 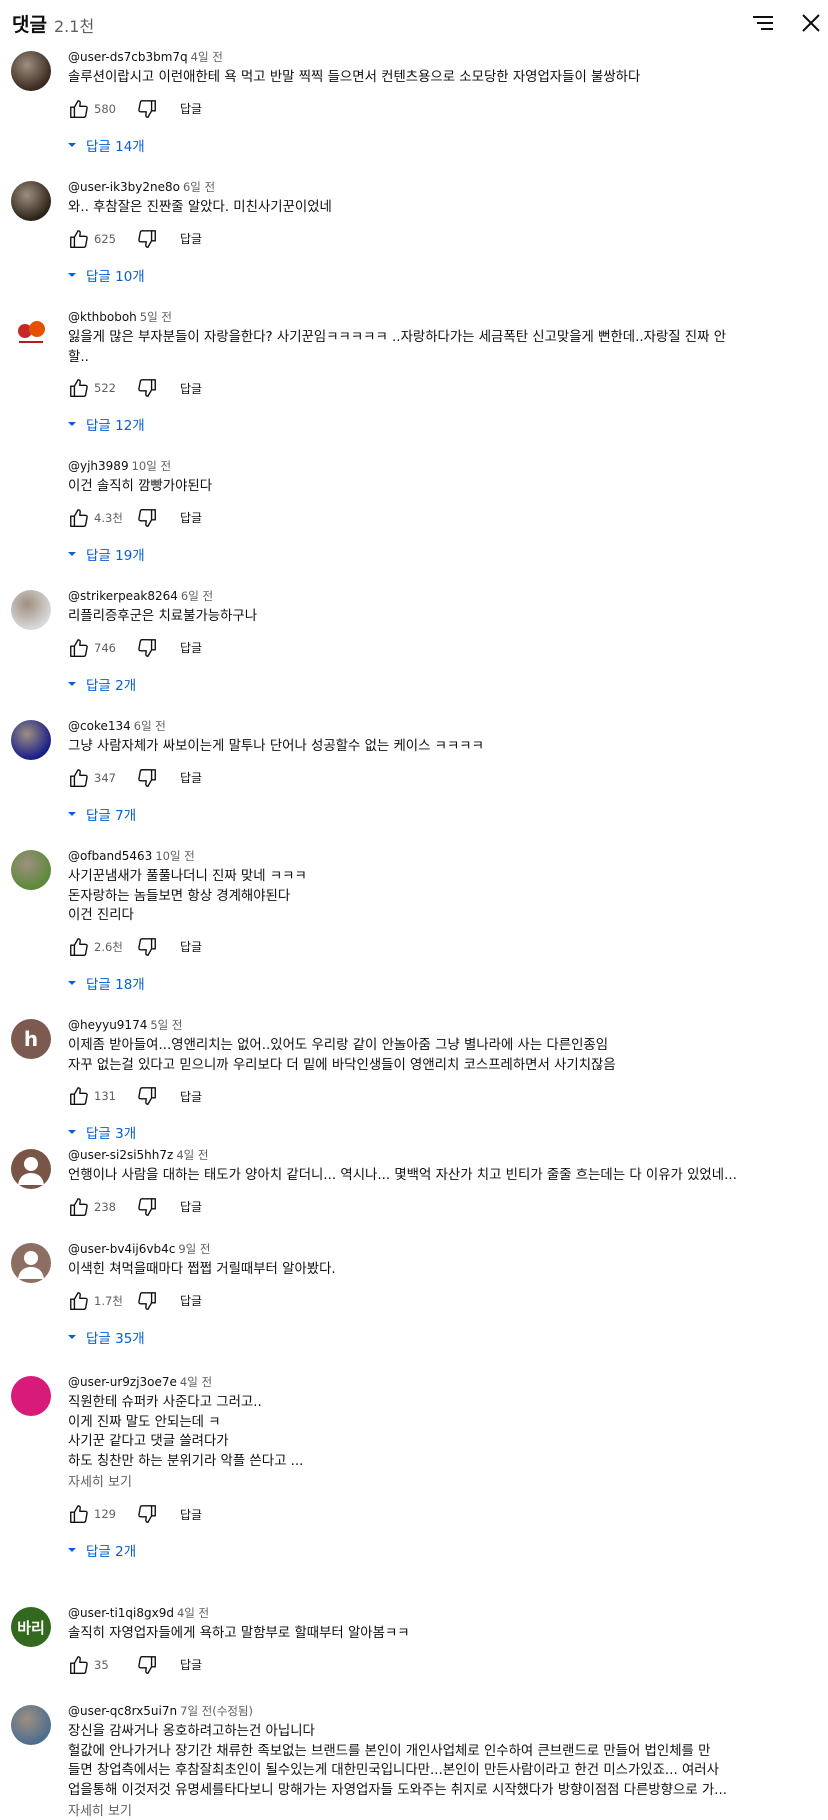 I want to click on sort-button, so click(x=763, y=23).